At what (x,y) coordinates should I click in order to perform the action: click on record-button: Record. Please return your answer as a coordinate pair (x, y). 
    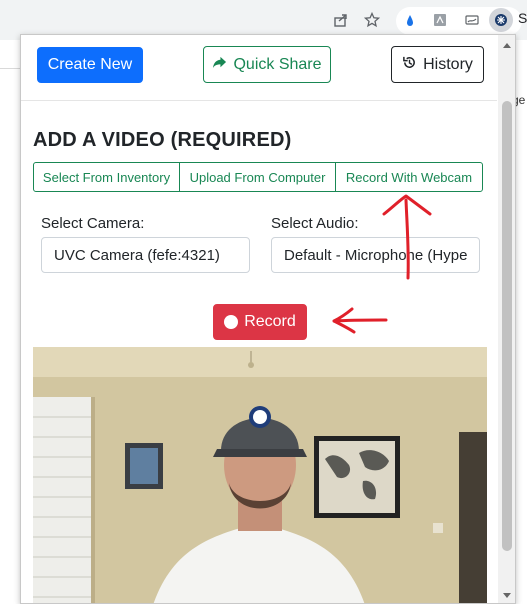
    Looking at the image, I should click on (260, 322).